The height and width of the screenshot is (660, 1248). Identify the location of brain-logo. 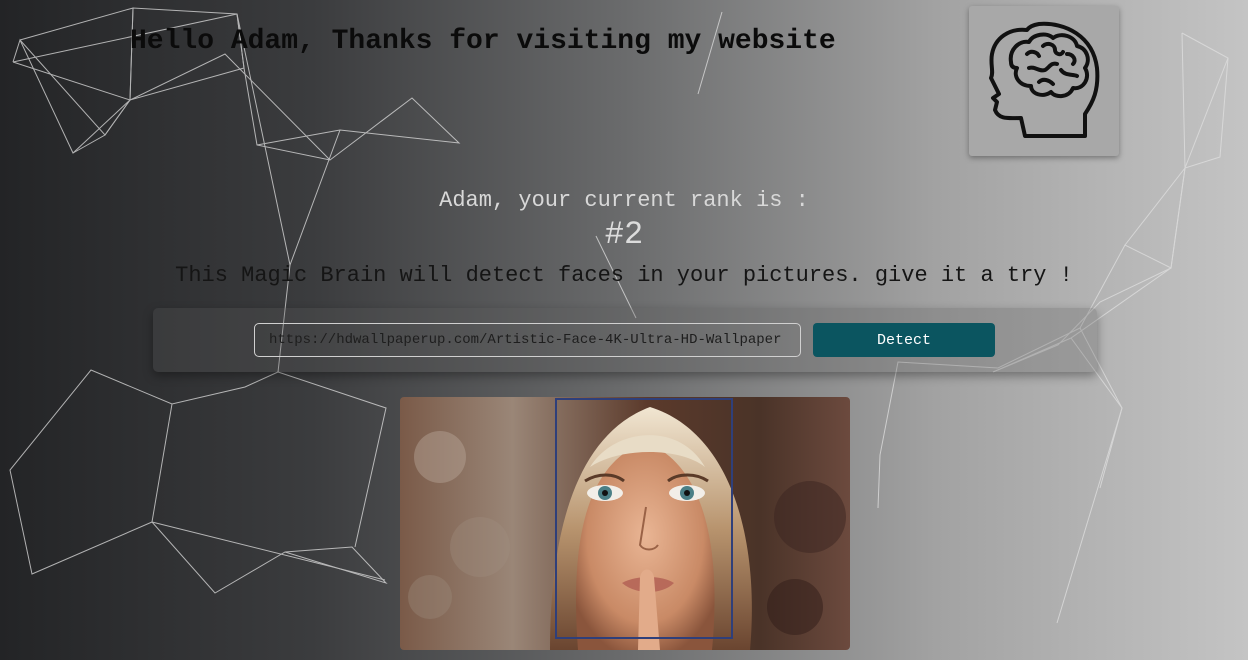
(1044, 81).